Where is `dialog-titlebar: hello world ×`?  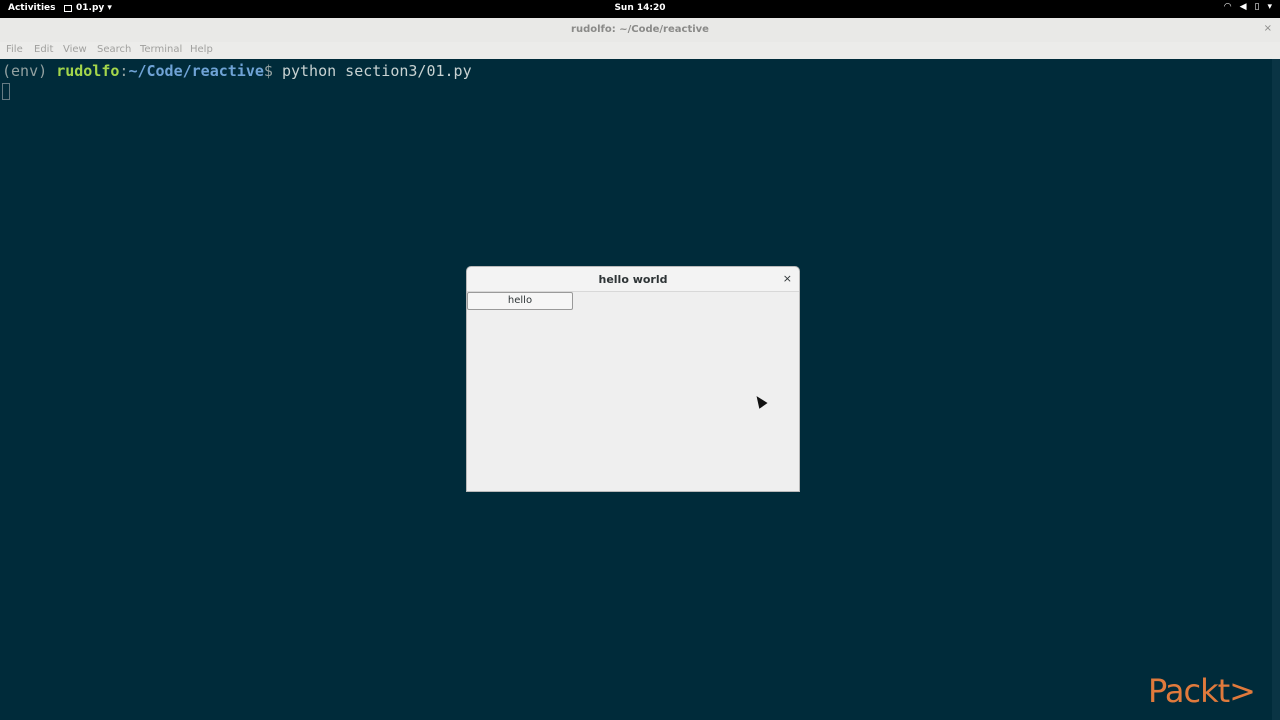
dialog-titlebar: hello world × is located at coordinates (633, 279).